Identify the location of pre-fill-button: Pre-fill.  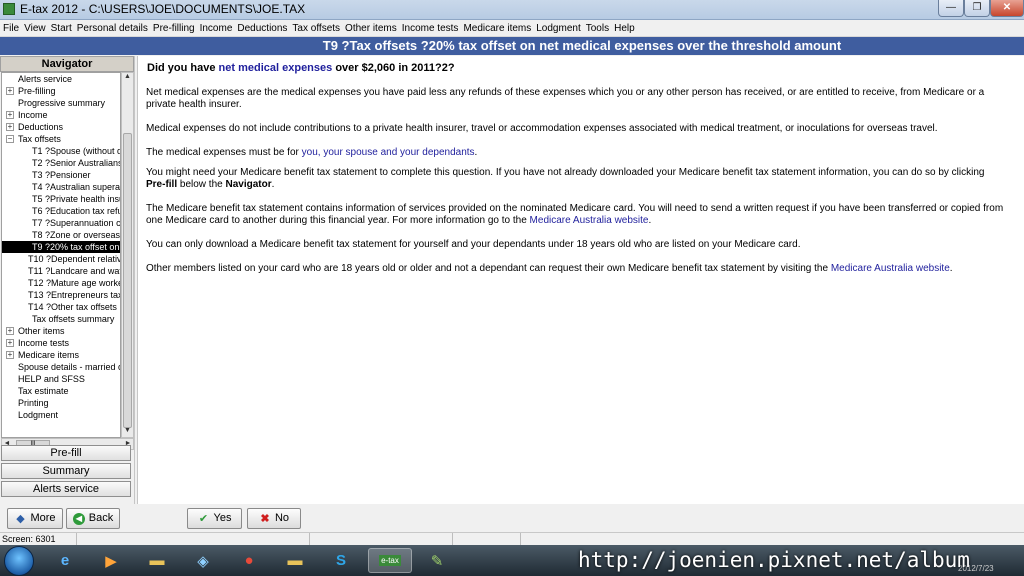
(66, 453).